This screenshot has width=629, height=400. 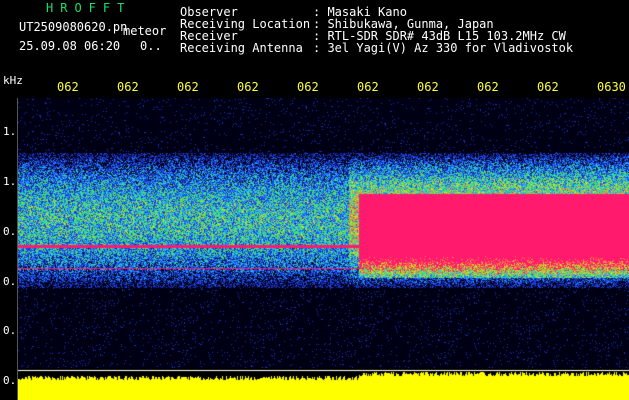 What do you see at coordinates (241, 48) in the screenshot?
I see `info-label-antenna: Receiving Antenna` at bounding box center [241, 48].